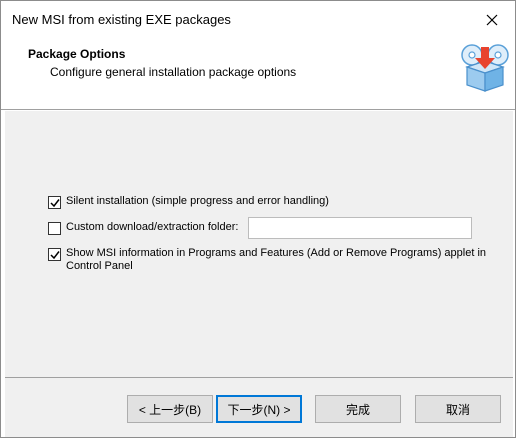 Image resolution: width=516 pixels, height=438 pixels. I want to click on custom-folder-label: Custom download/extraction folder:, so click(152, 227).